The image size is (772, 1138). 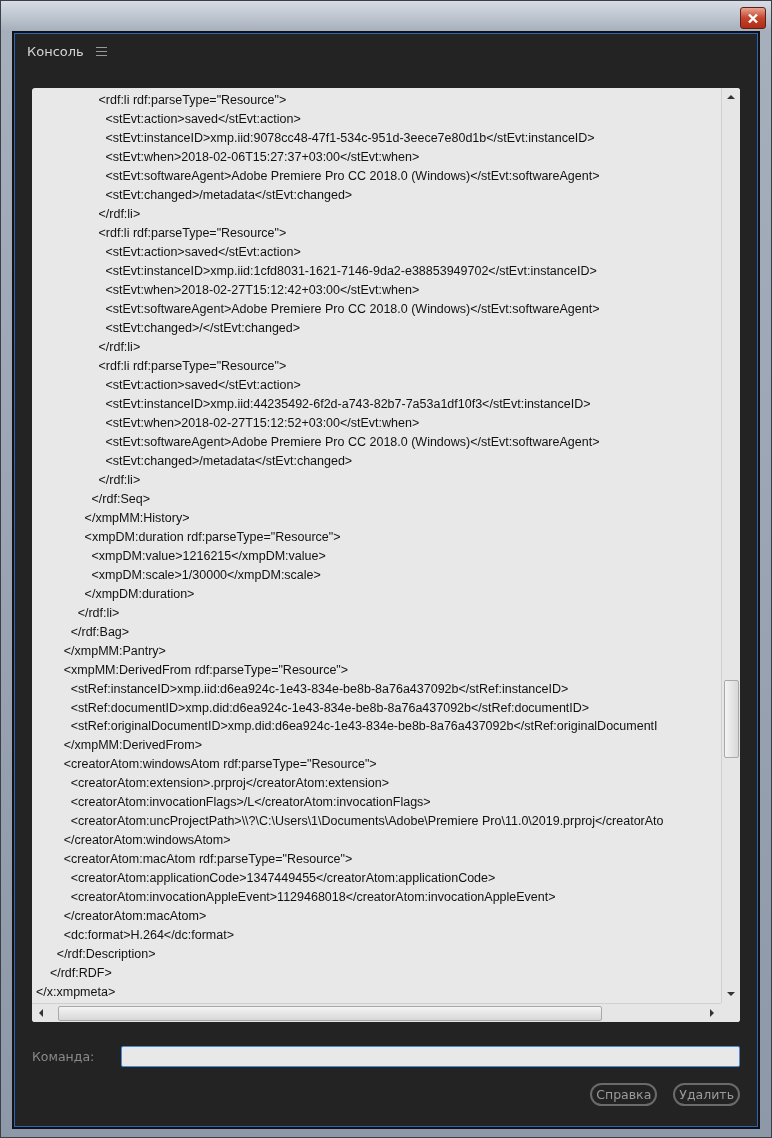 I want to click on horizontal-scrollbar, so click(x=376, y=1012).